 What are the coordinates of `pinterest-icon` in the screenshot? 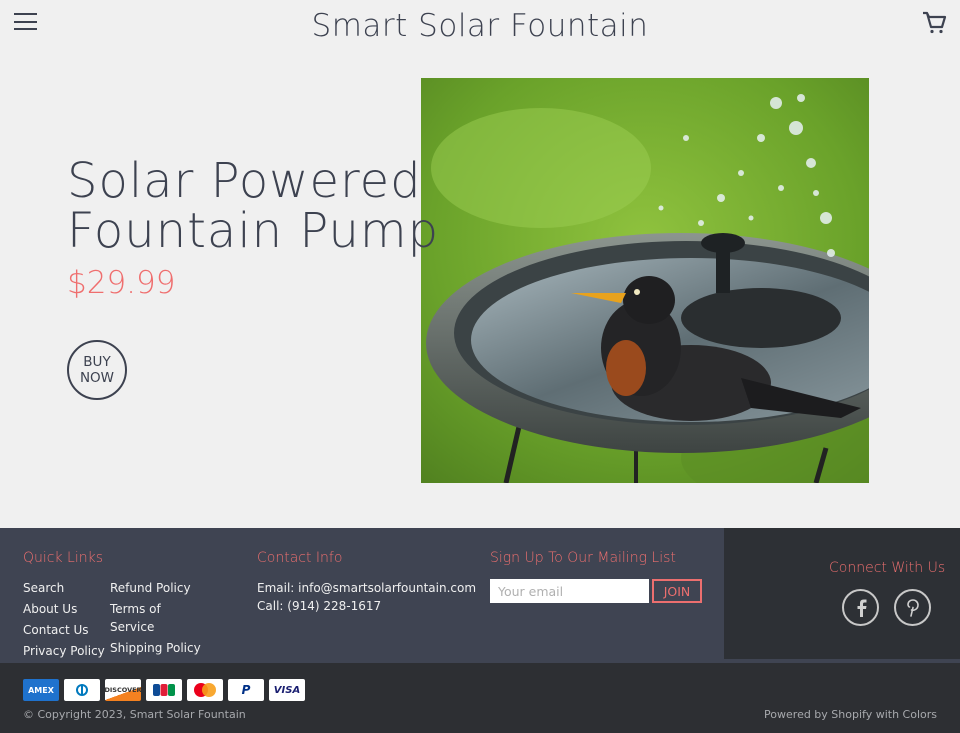 It's located at (912, 607).